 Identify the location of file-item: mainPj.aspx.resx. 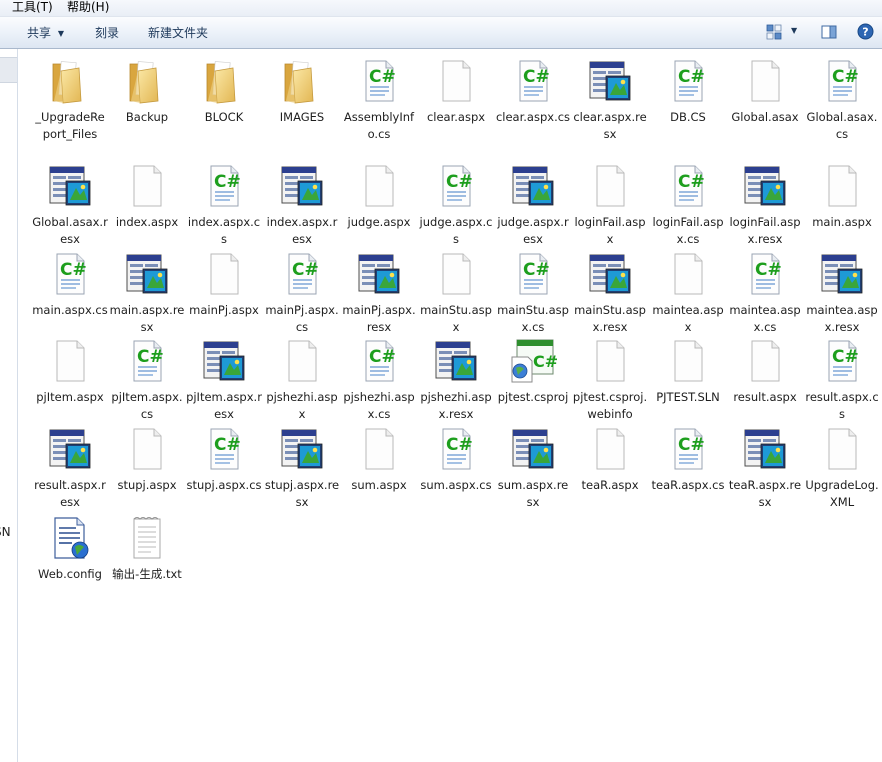
(379, 294).